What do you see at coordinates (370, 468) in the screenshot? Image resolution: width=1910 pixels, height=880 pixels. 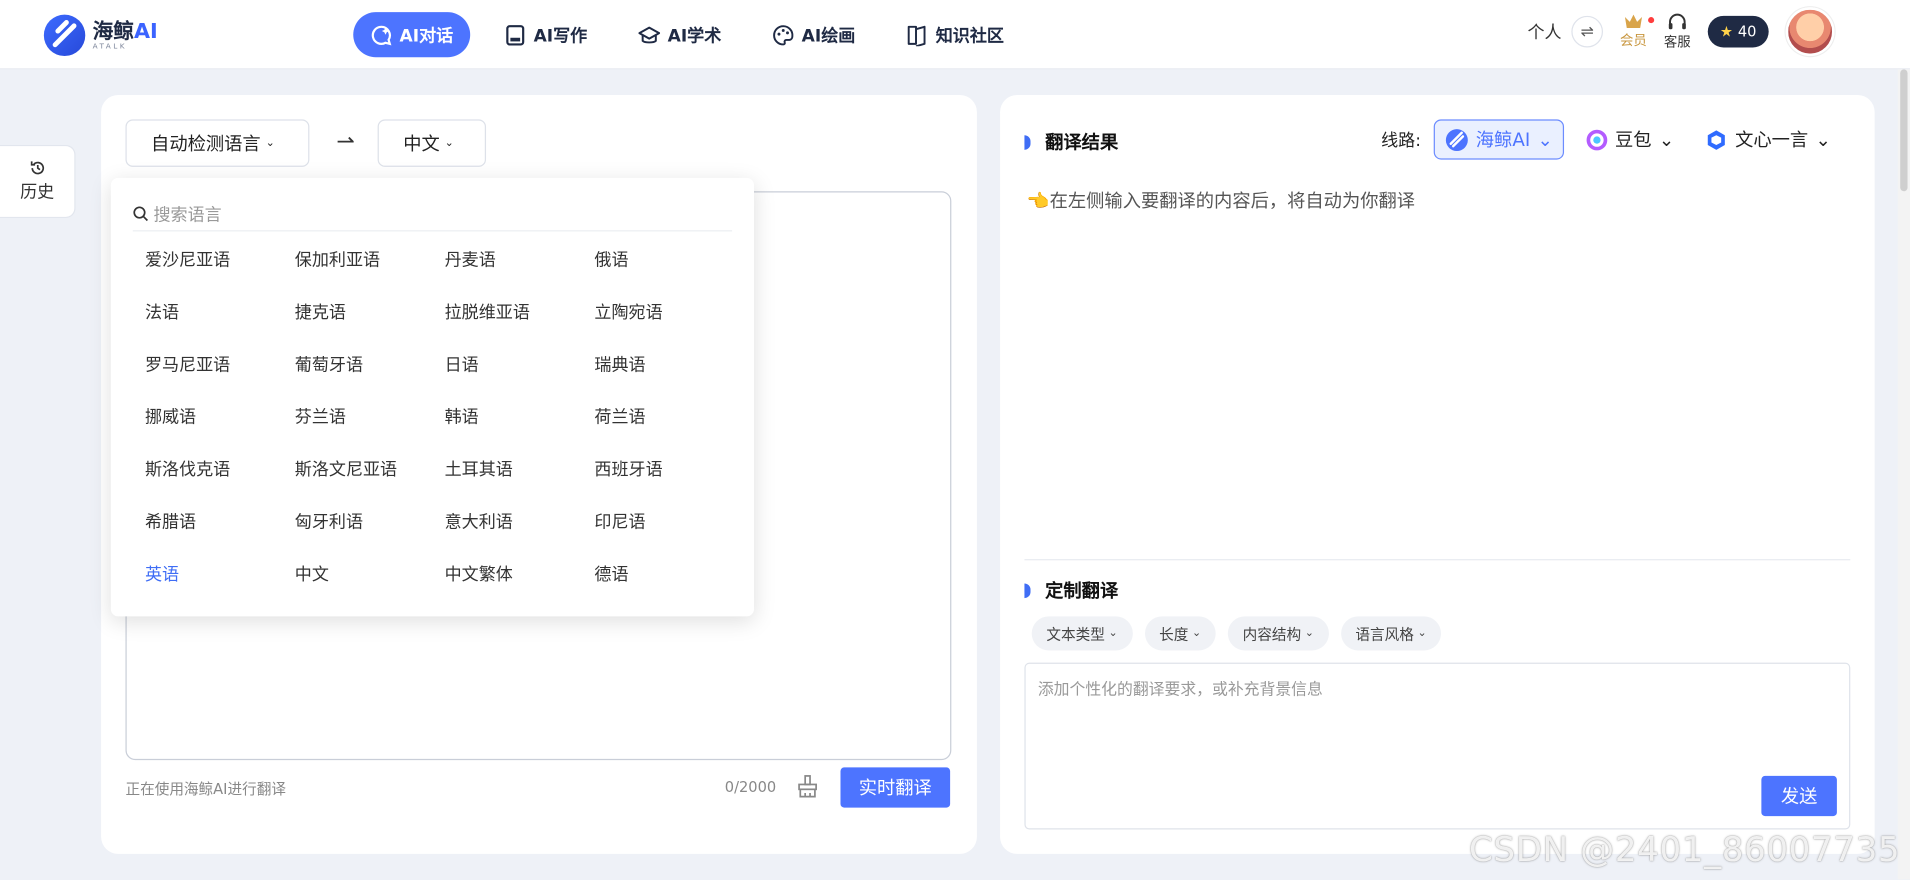 I see `language-option: 斯洛文尼亚语` at bounding box center [370, 468].